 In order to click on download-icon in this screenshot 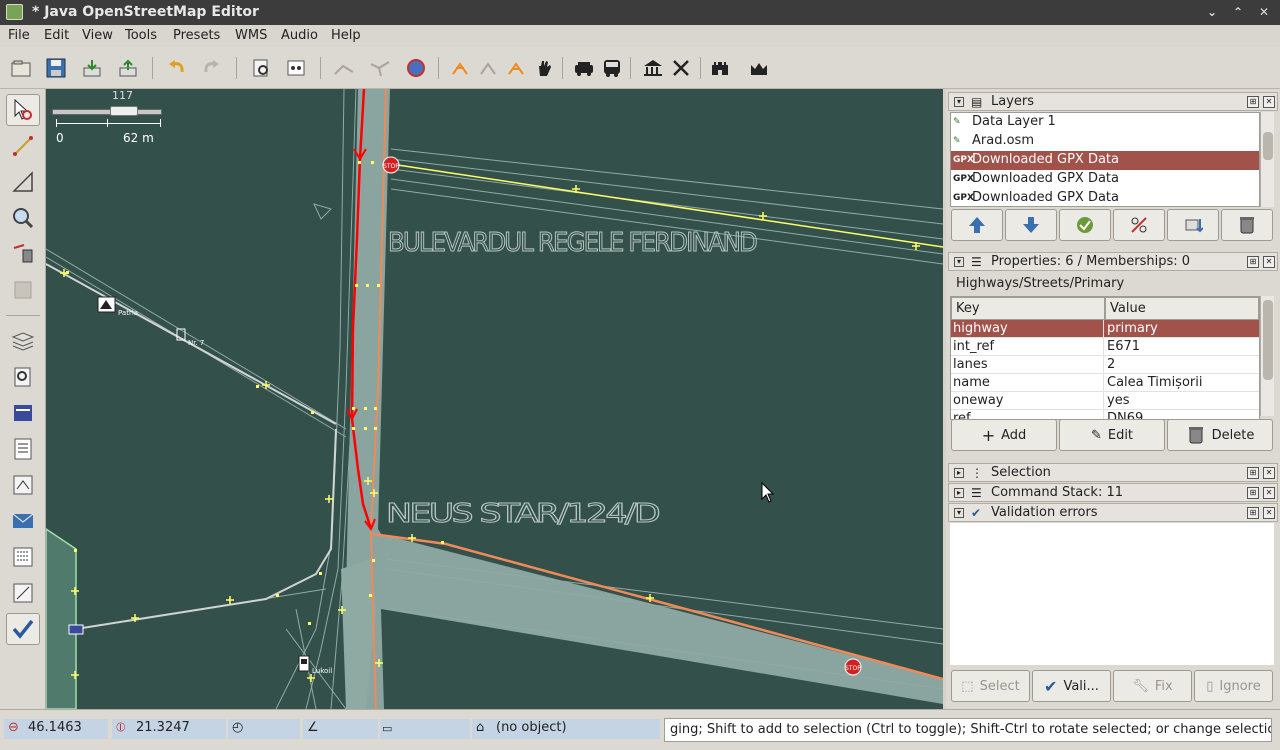, I will do `click(92, 68)`.